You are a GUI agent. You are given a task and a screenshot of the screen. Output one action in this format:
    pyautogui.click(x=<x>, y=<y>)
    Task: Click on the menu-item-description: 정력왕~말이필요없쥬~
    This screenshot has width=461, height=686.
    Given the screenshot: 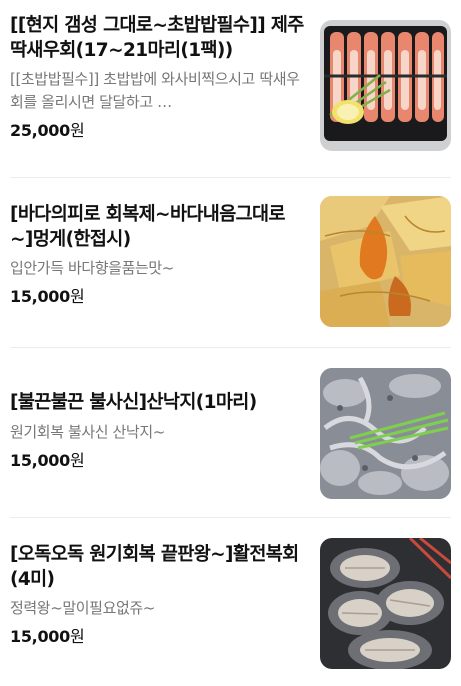 What is the action you would take?
    pyautogui.click(x=82, y=608)
    